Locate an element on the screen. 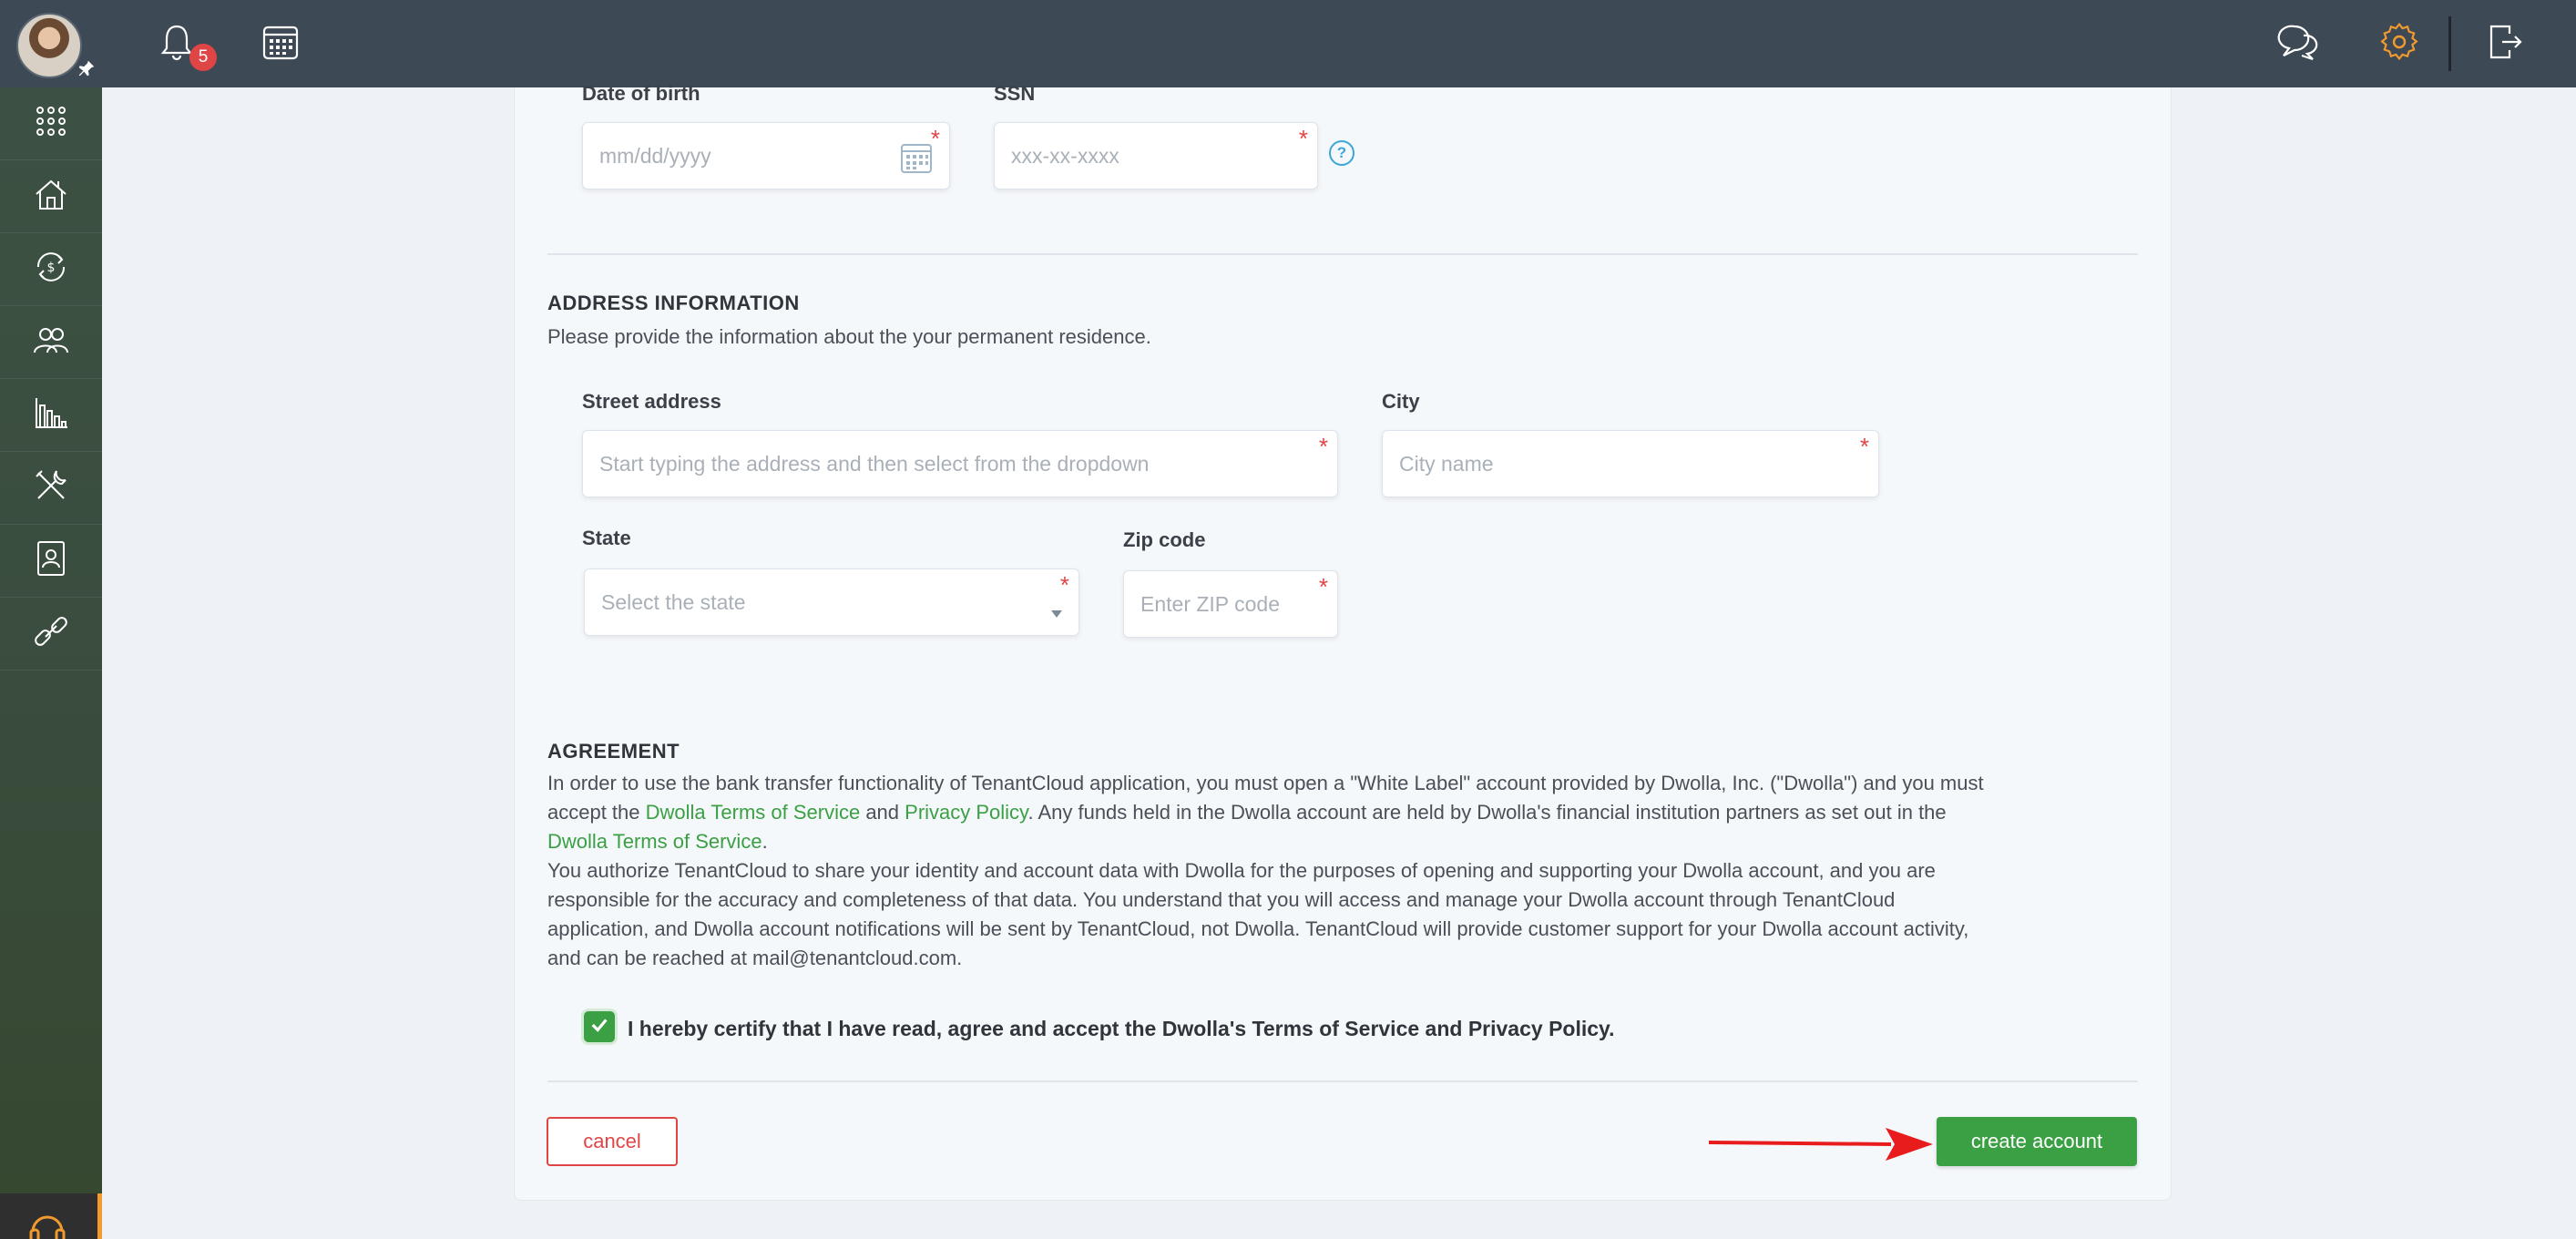 This screenshot has height=1239, width=2576. address-section-title: ADDRESS INFORMATION is located at coordinates (673, 303).